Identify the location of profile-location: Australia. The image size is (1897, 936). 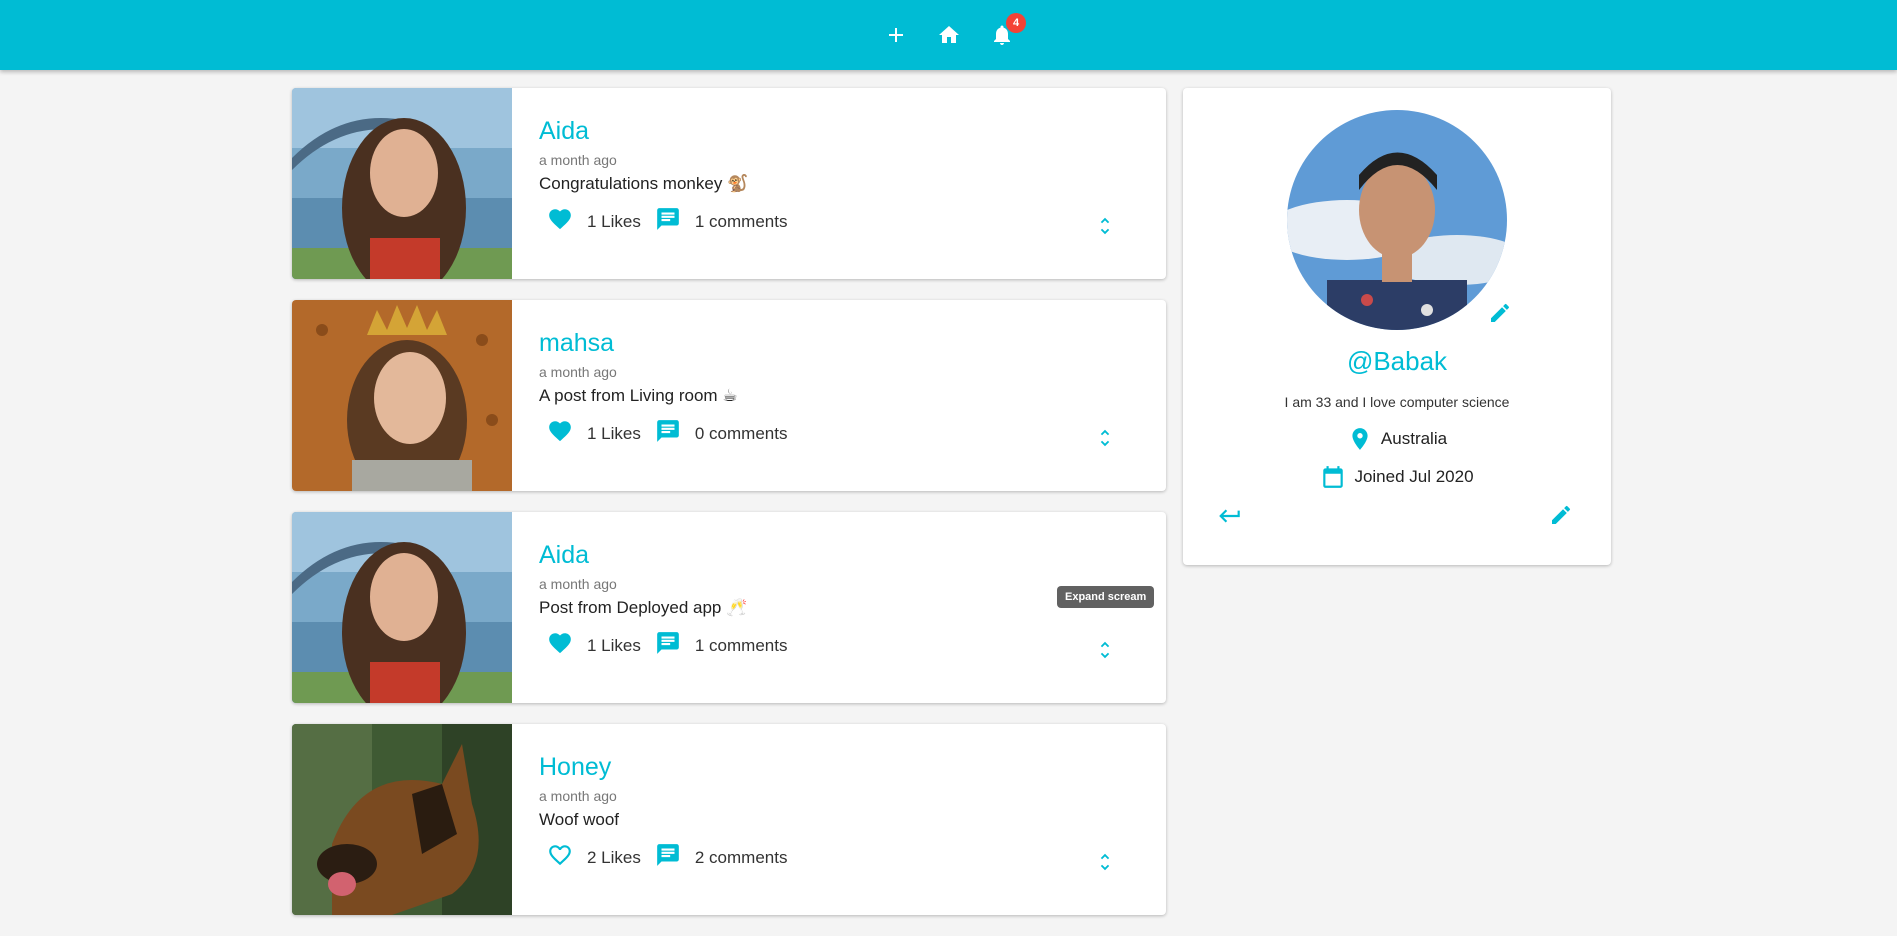
(1397, 439).